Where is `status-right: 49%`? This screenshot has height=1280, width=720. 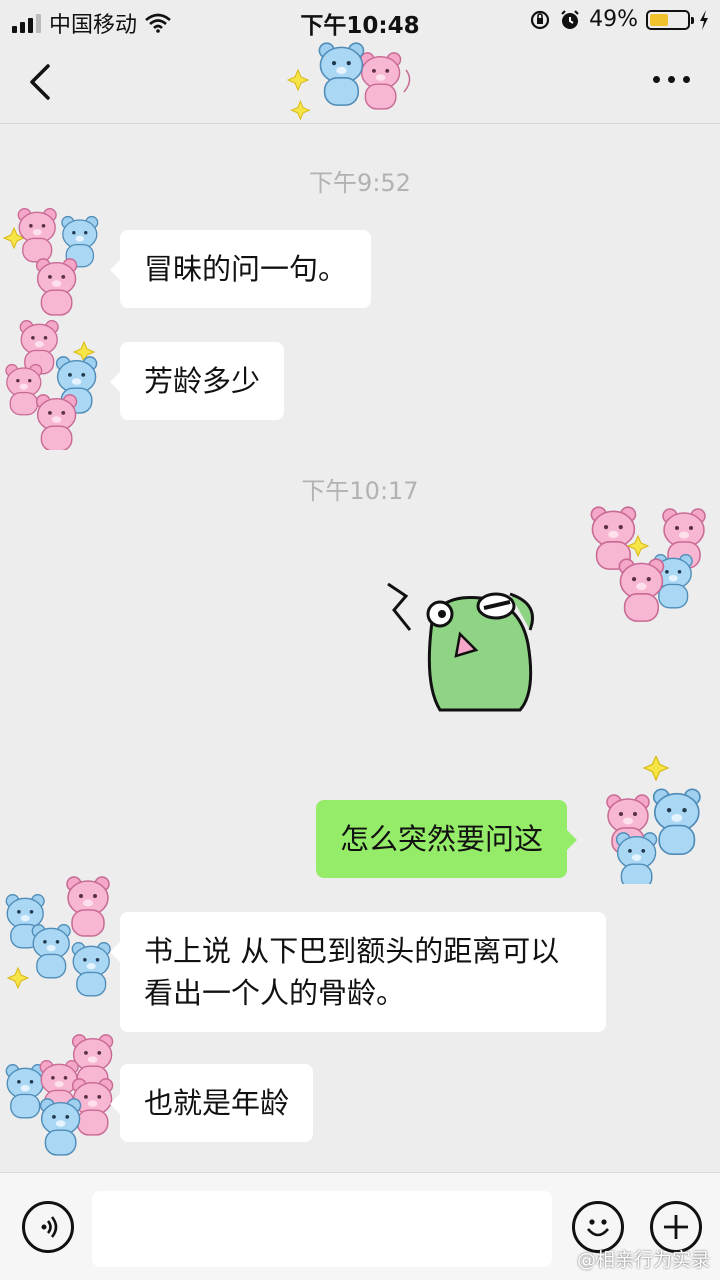
status-right: 49% is located at coordinates (619, 19).